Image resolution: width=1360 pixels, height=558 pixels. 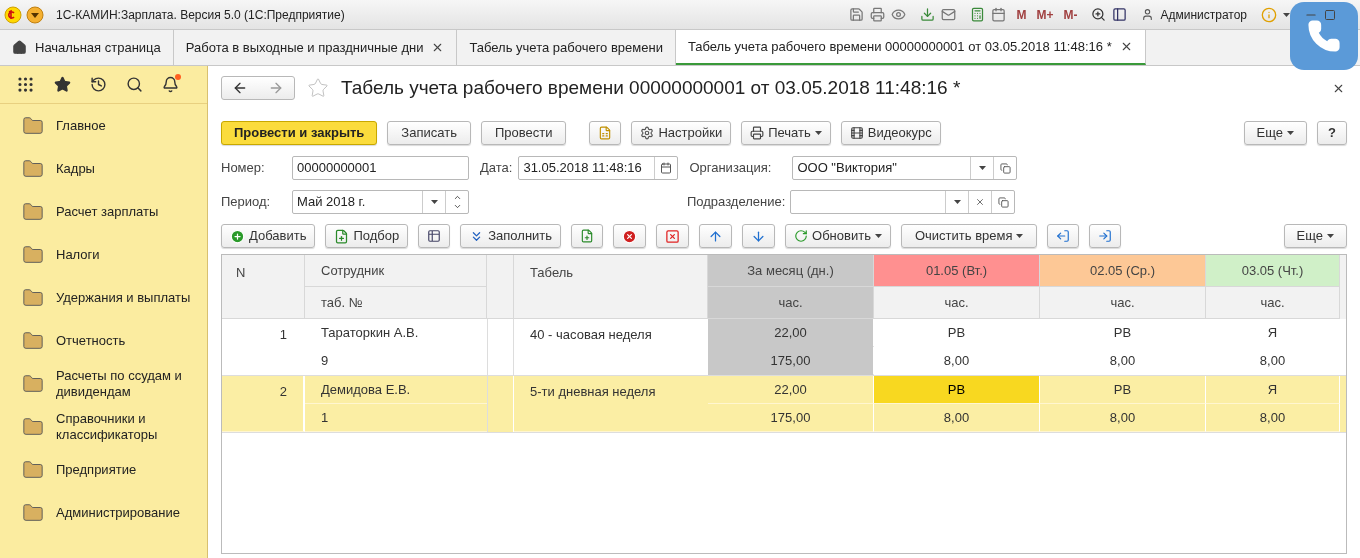 I want to click on tab-label: Начальная страница, so click(x=98, y=47).